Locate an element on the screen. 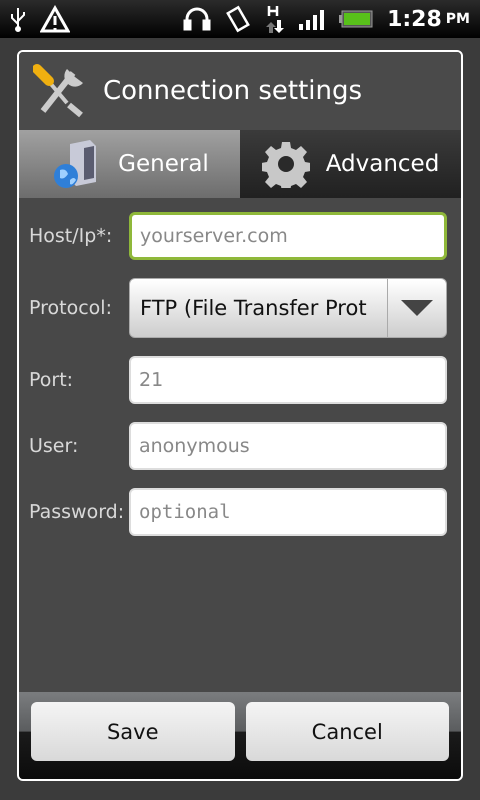 The width and height of the screenshot is (480, 800). clock-time: 1:28 is located at coordinates (414, 19).